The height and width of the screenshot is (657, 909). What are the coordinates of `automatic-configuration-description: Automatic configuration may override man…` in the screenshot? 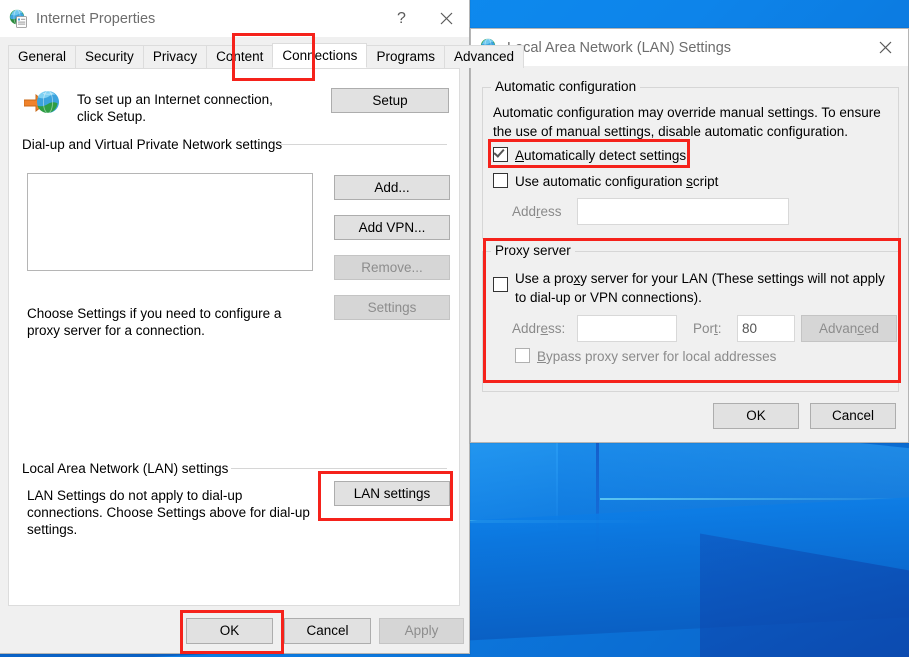 It's located at (687, 122).